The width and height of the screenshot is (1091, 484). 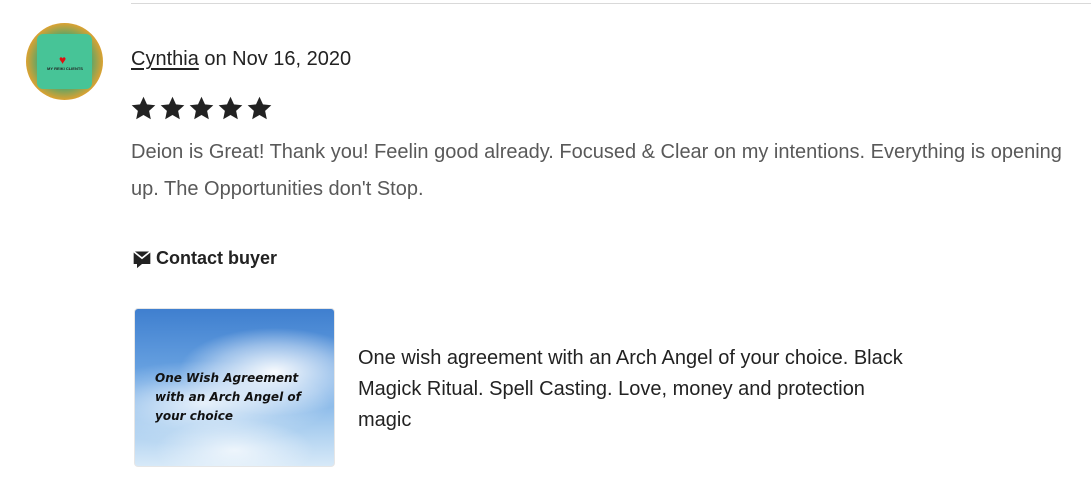 What do you see at coordinates (275, 59) in the screenshot?
I see `review-date: on Nov 16, 2020` at bounding box center [275, 59].